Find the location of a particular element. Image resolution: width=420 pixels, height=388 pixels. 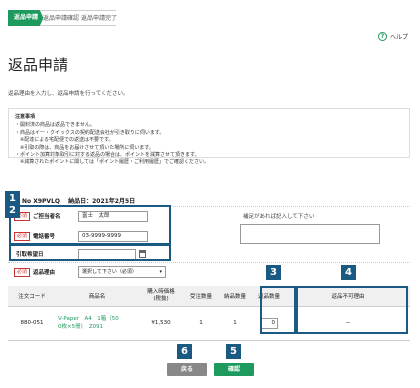

col-price: 購入時価格 (税抜) is located at coordinates (161, 296).